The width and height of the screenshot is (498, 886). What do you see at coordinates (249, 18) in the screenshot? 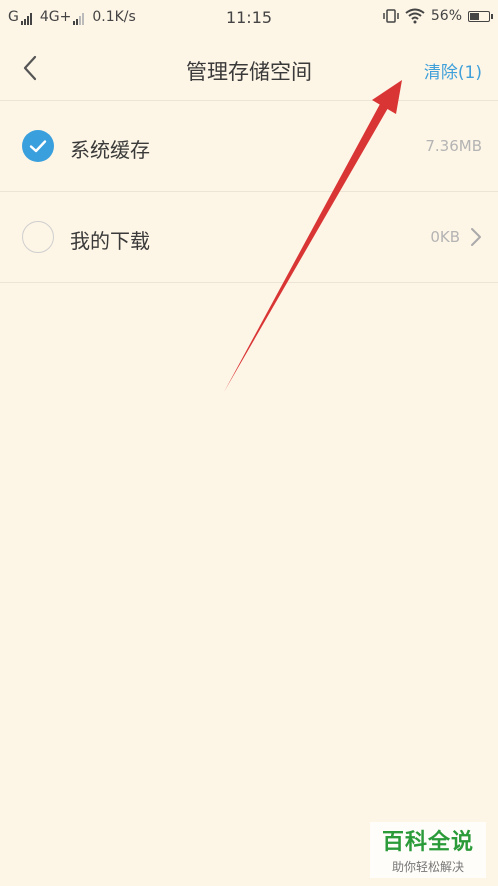
I see `status-bar: G 4G+ 0.1K/s 11:15 56%` at bounding box center [249, 18].